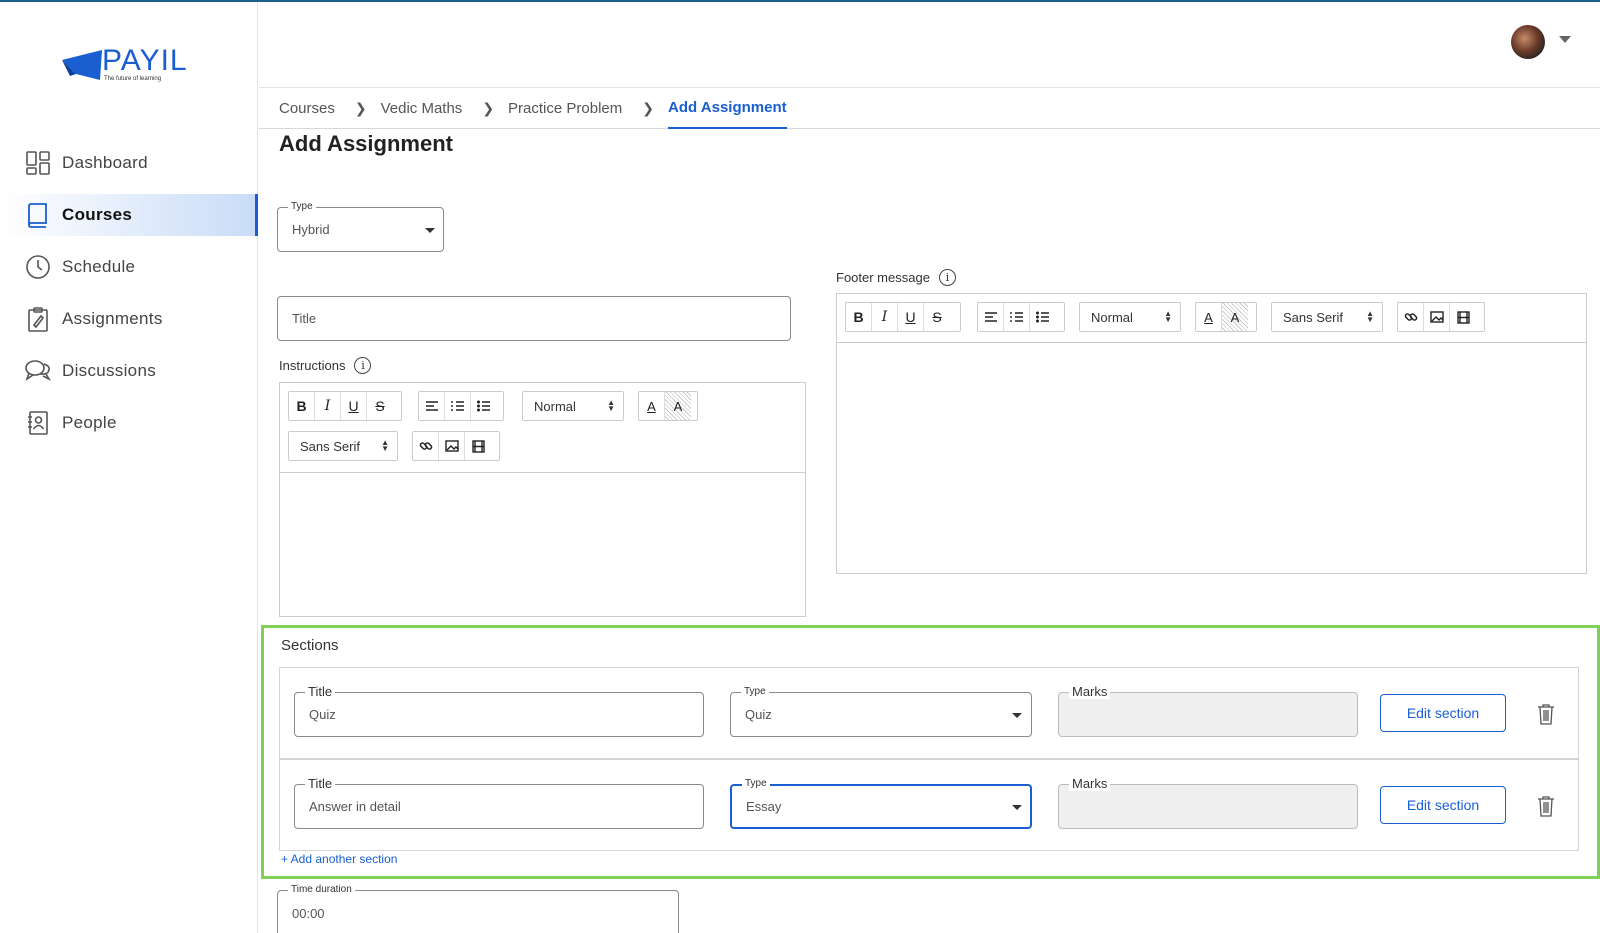 The image size is (1600, 933). I want to click on sidebar-item-courses: Courses, so click(129, 215).